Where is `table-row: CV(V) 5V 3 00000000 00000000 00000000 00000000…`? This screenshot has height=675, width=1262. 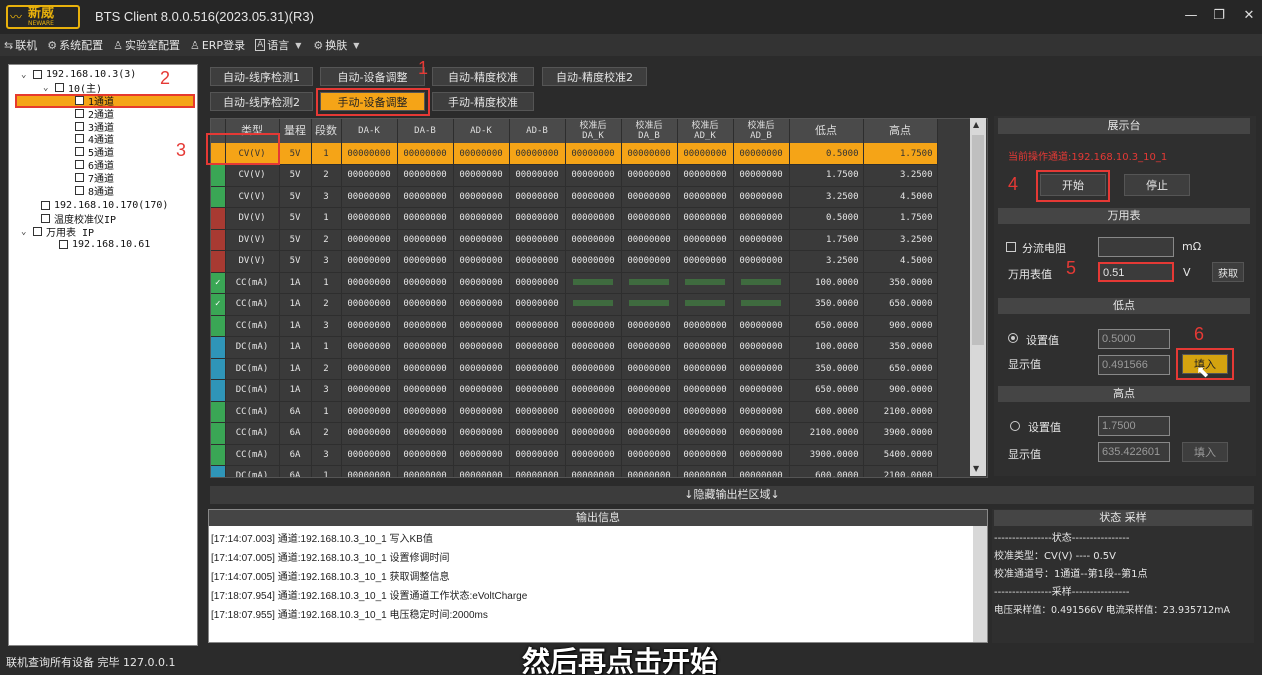
table-row: CV(V) 5V 3 00000000 00000000 00000000 00000000… is located at coordinates (574, 197).